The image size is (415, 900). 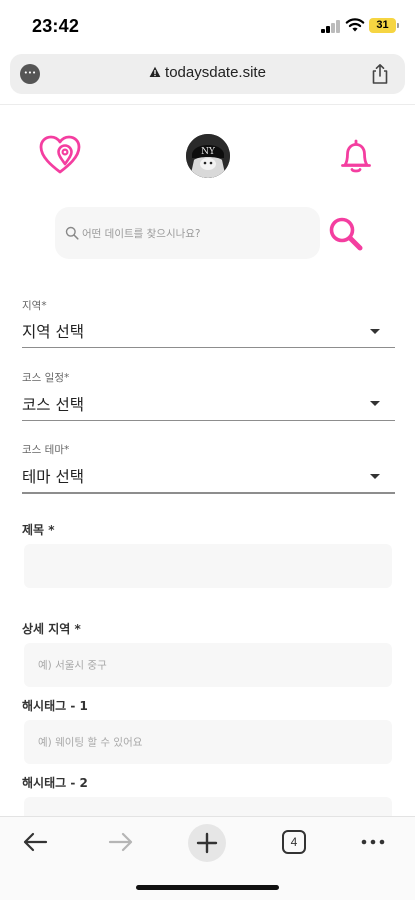 What do you see at coordinates (380, 74) in the screenshot?
I see `share-icon` at bounding box center [380, 74].